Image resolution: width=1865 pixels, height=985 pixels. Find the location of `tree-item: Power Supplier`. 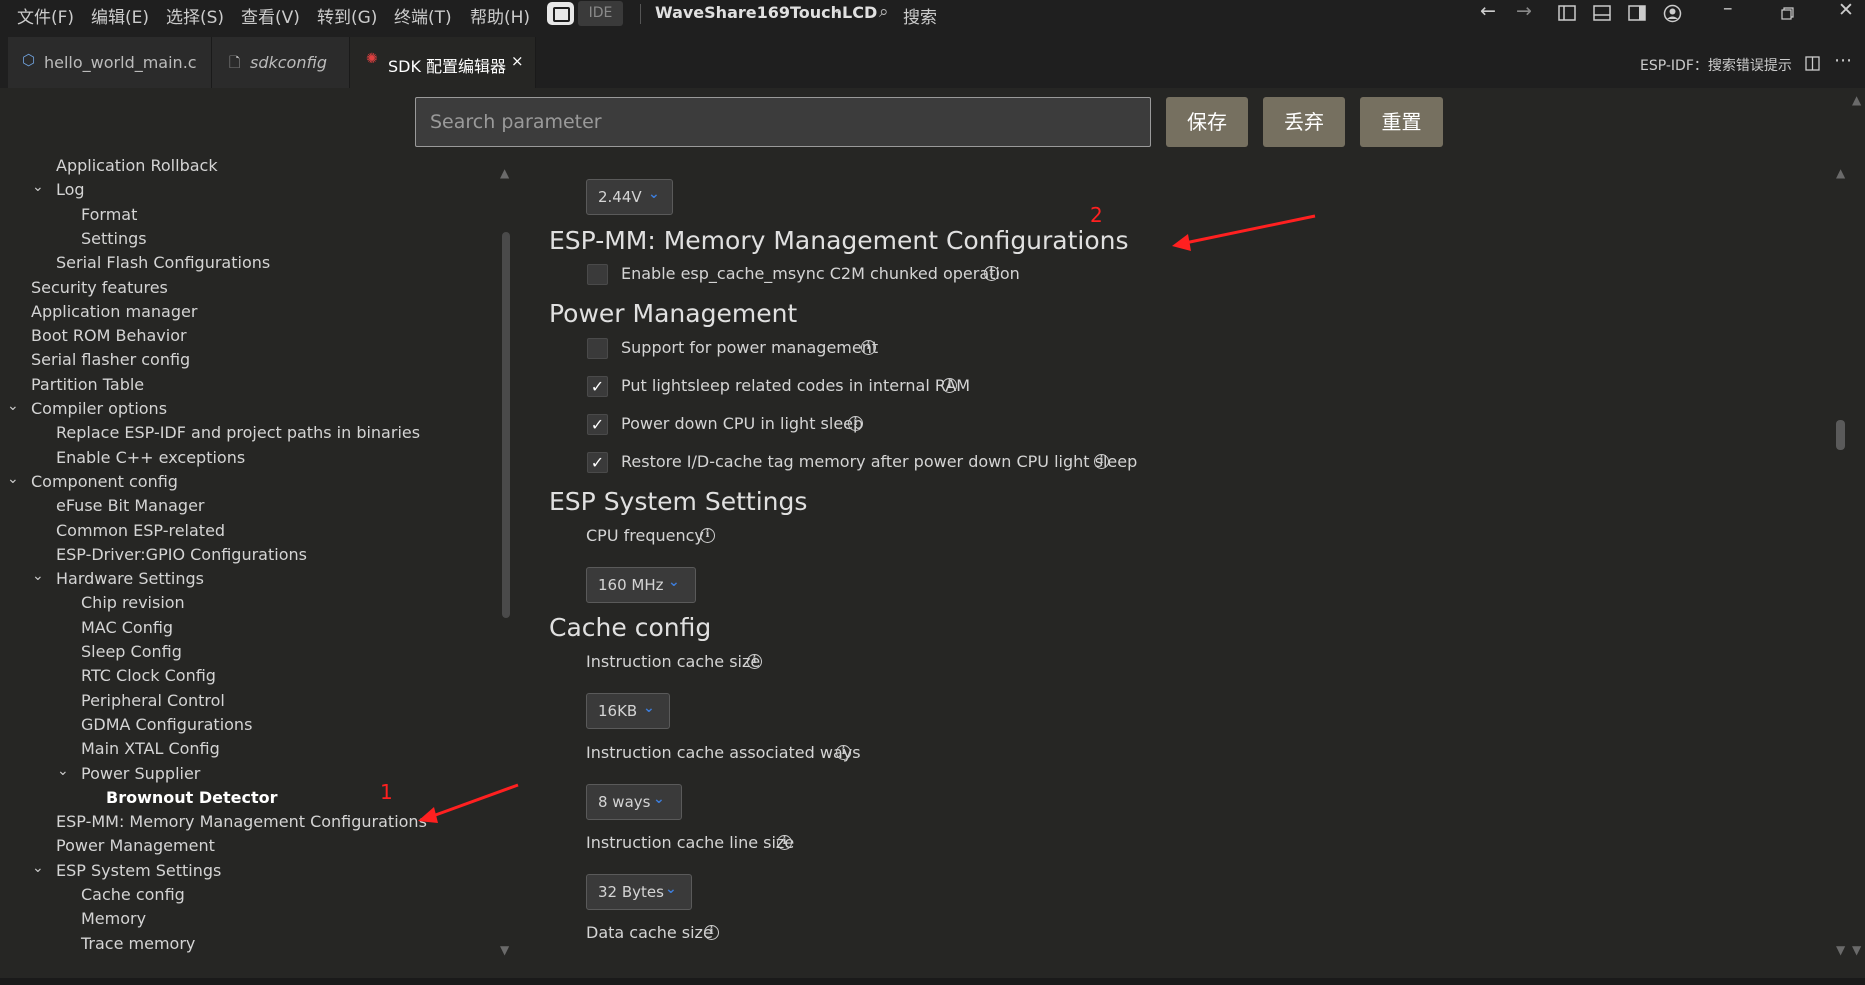

tree-item: Power Supplier is located at coordinates (140, 773).